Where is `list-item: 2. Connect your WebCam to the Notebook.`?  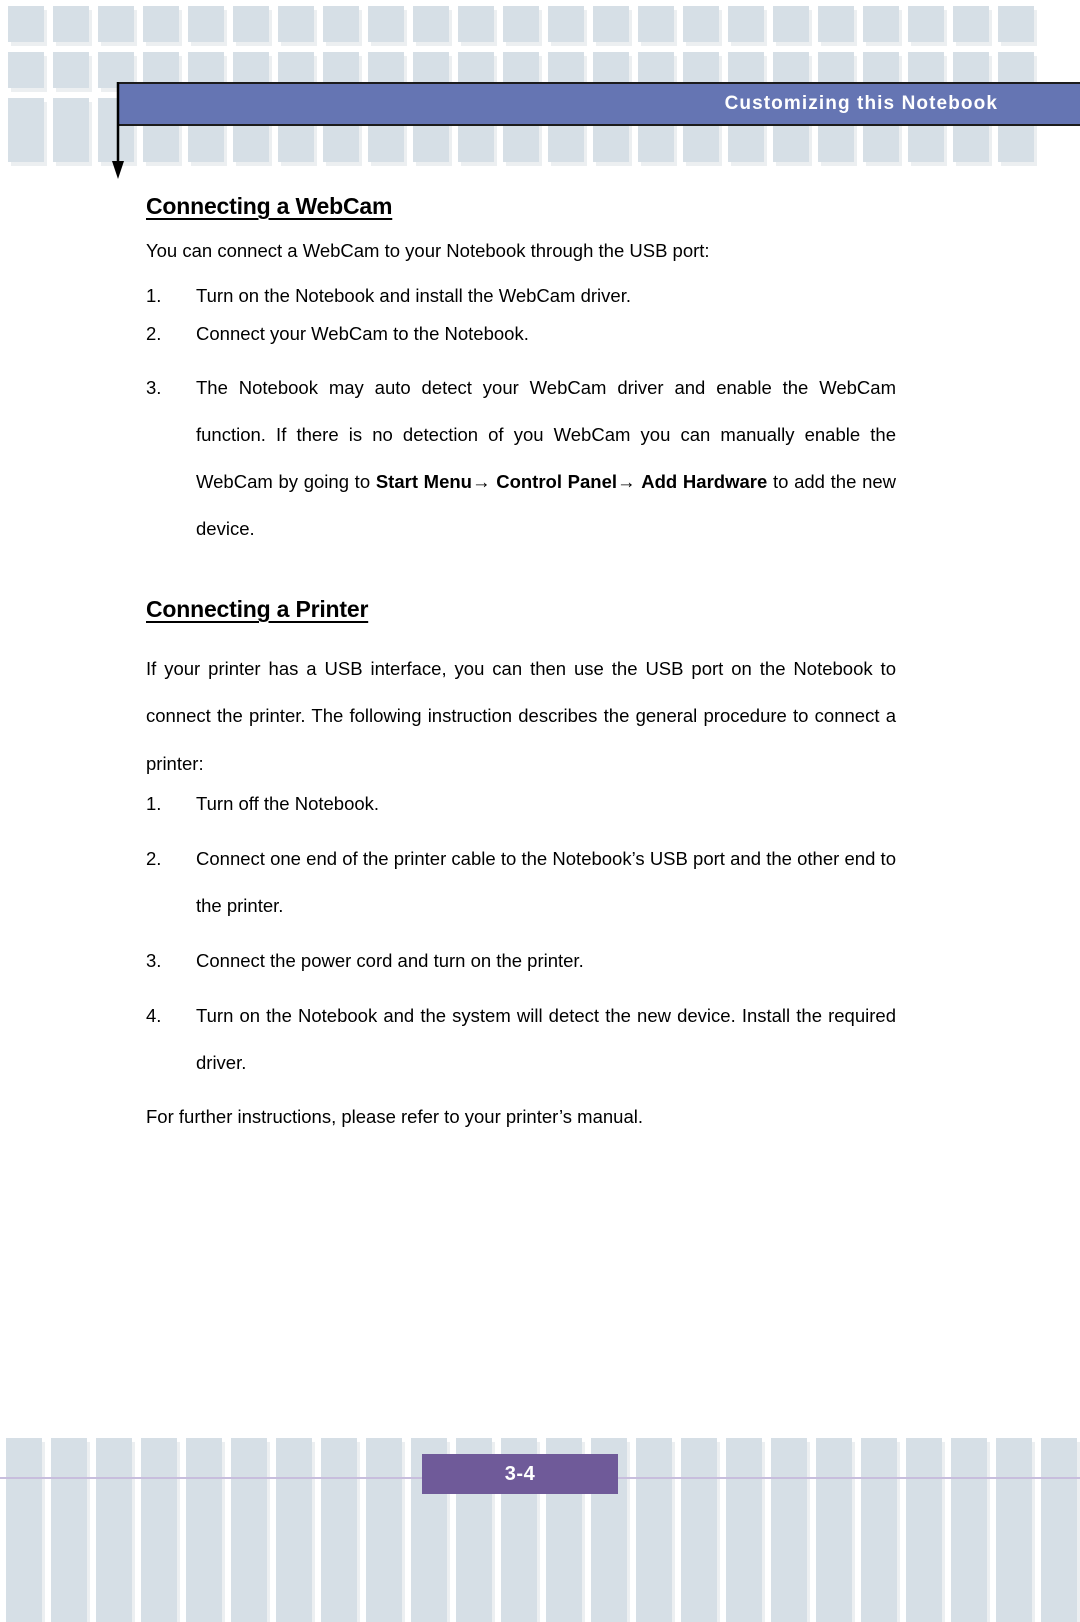 list-item: 2. Connect your WebCam to the Notebook. is located at coordinates (521, 333).